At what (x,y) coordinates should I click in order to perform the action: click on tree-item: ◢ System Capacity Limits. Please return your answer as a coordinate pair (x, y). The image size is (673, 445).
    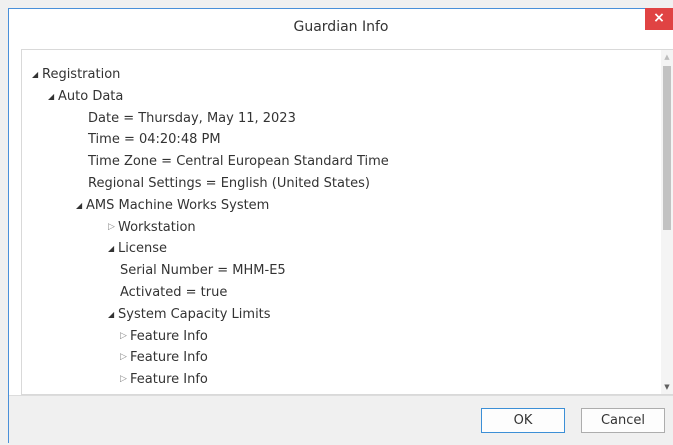
    Looking at the image, I should click on (342, 315).